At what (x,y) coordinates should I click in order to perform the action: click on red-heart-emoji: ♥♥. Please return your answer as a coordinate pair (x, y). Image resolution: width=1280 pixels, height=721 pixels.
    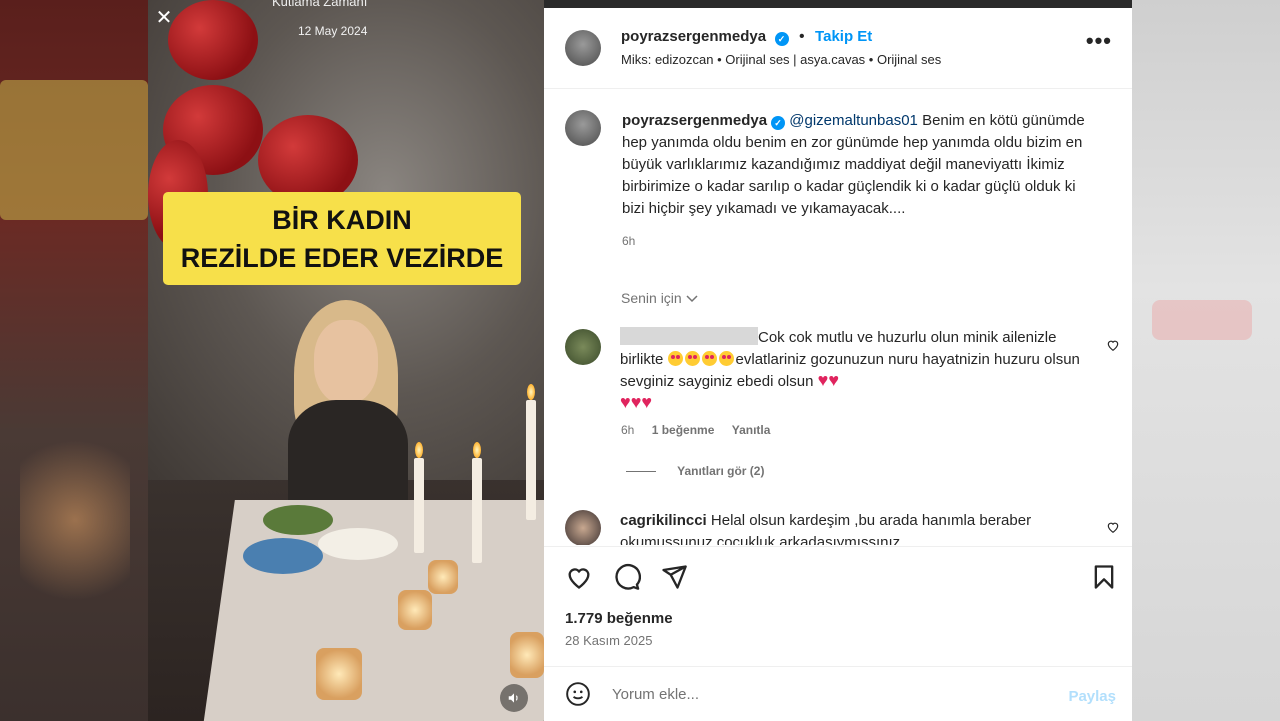
    Looking at the image, I should click on (828, 380).